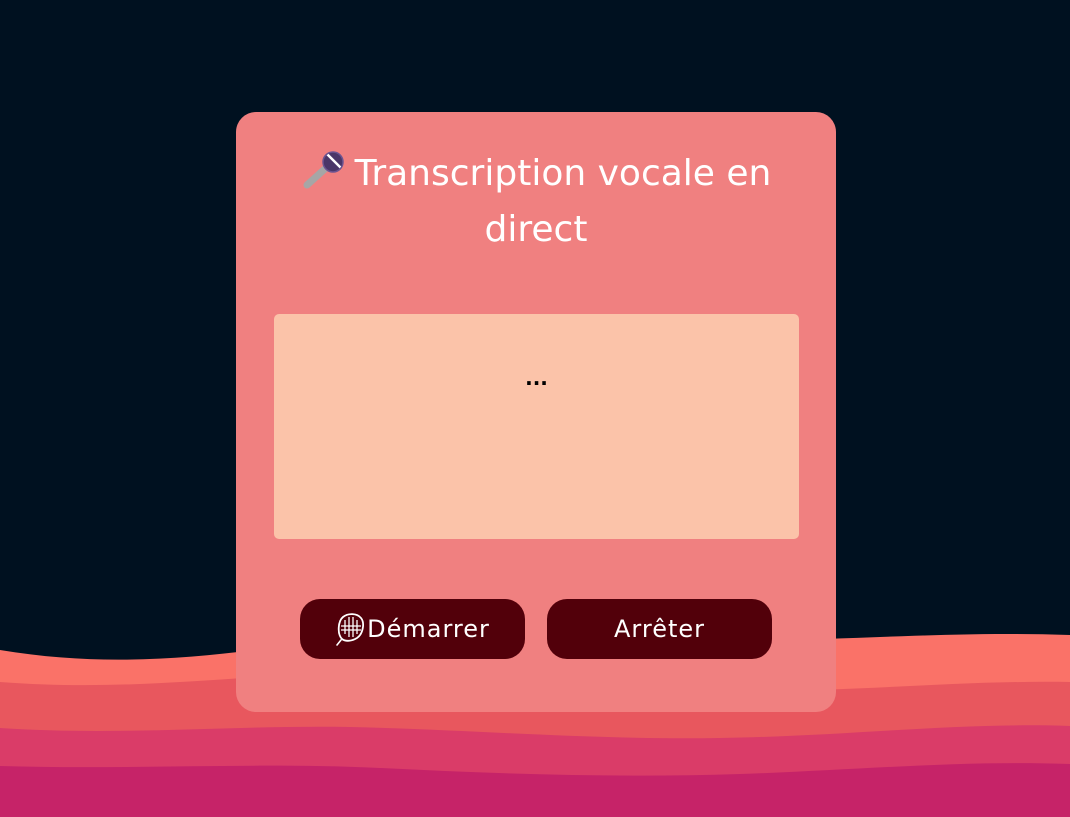  What do you see at coordinates (536, 629) in the screenshot?
I see `control-buttons: Démarrer Arrêter` at bounding box center [536, 629].